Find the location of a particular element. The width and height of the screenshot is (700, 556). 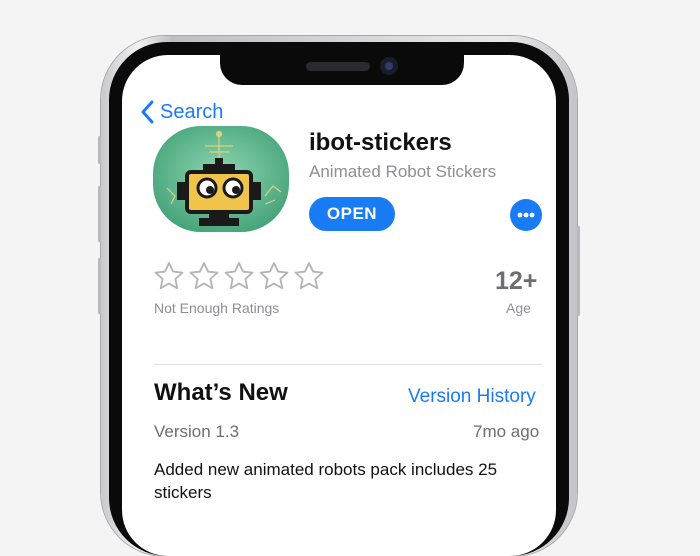

volume-down-button is located at coordinates (99, 286).